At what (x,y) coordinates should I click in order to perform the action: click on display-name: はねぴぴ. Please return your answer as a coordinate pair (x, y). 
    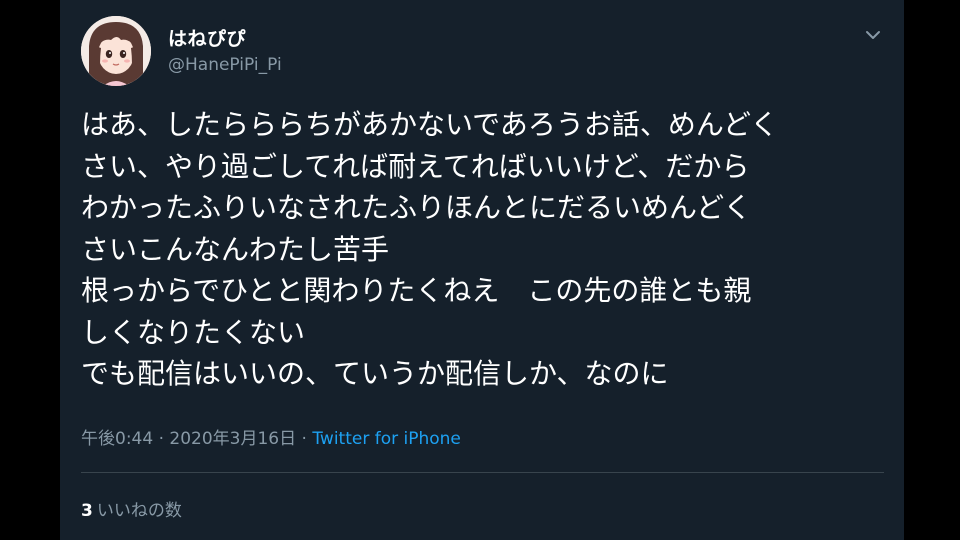
    Looking at the image, I should click on (207, 37).